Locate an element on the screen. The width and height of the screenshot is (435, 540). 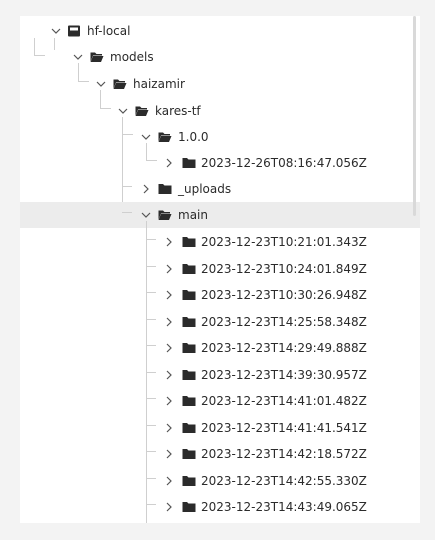
tree-node-main-child: 2023-12-23T14:43:49.065Z is located at coordinates (220, 507).